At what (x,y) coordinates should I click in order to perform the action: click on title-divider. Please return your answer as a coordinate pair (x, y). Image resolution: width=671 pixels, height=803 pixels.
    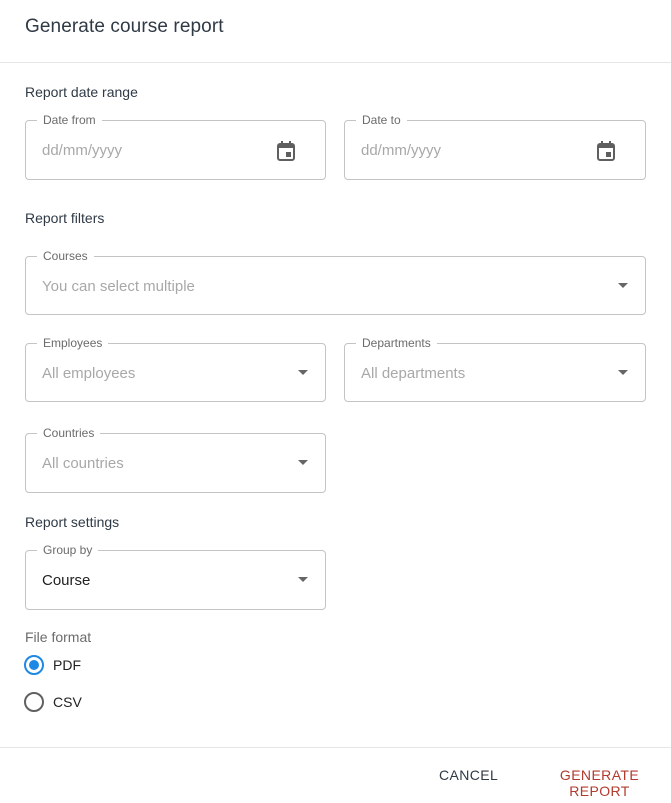
    Looking at the image, I should click on (335, 62).